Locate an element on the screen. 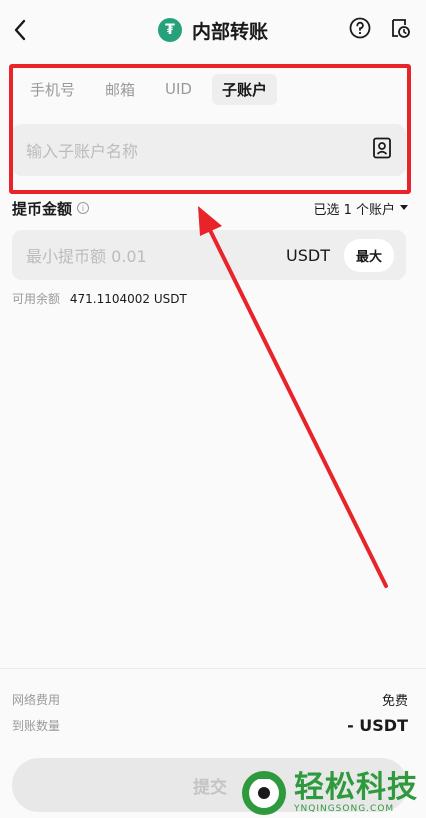 The height and width of the screenshot is (818, 426). info-icon: i is located at coordinates (83, 208).